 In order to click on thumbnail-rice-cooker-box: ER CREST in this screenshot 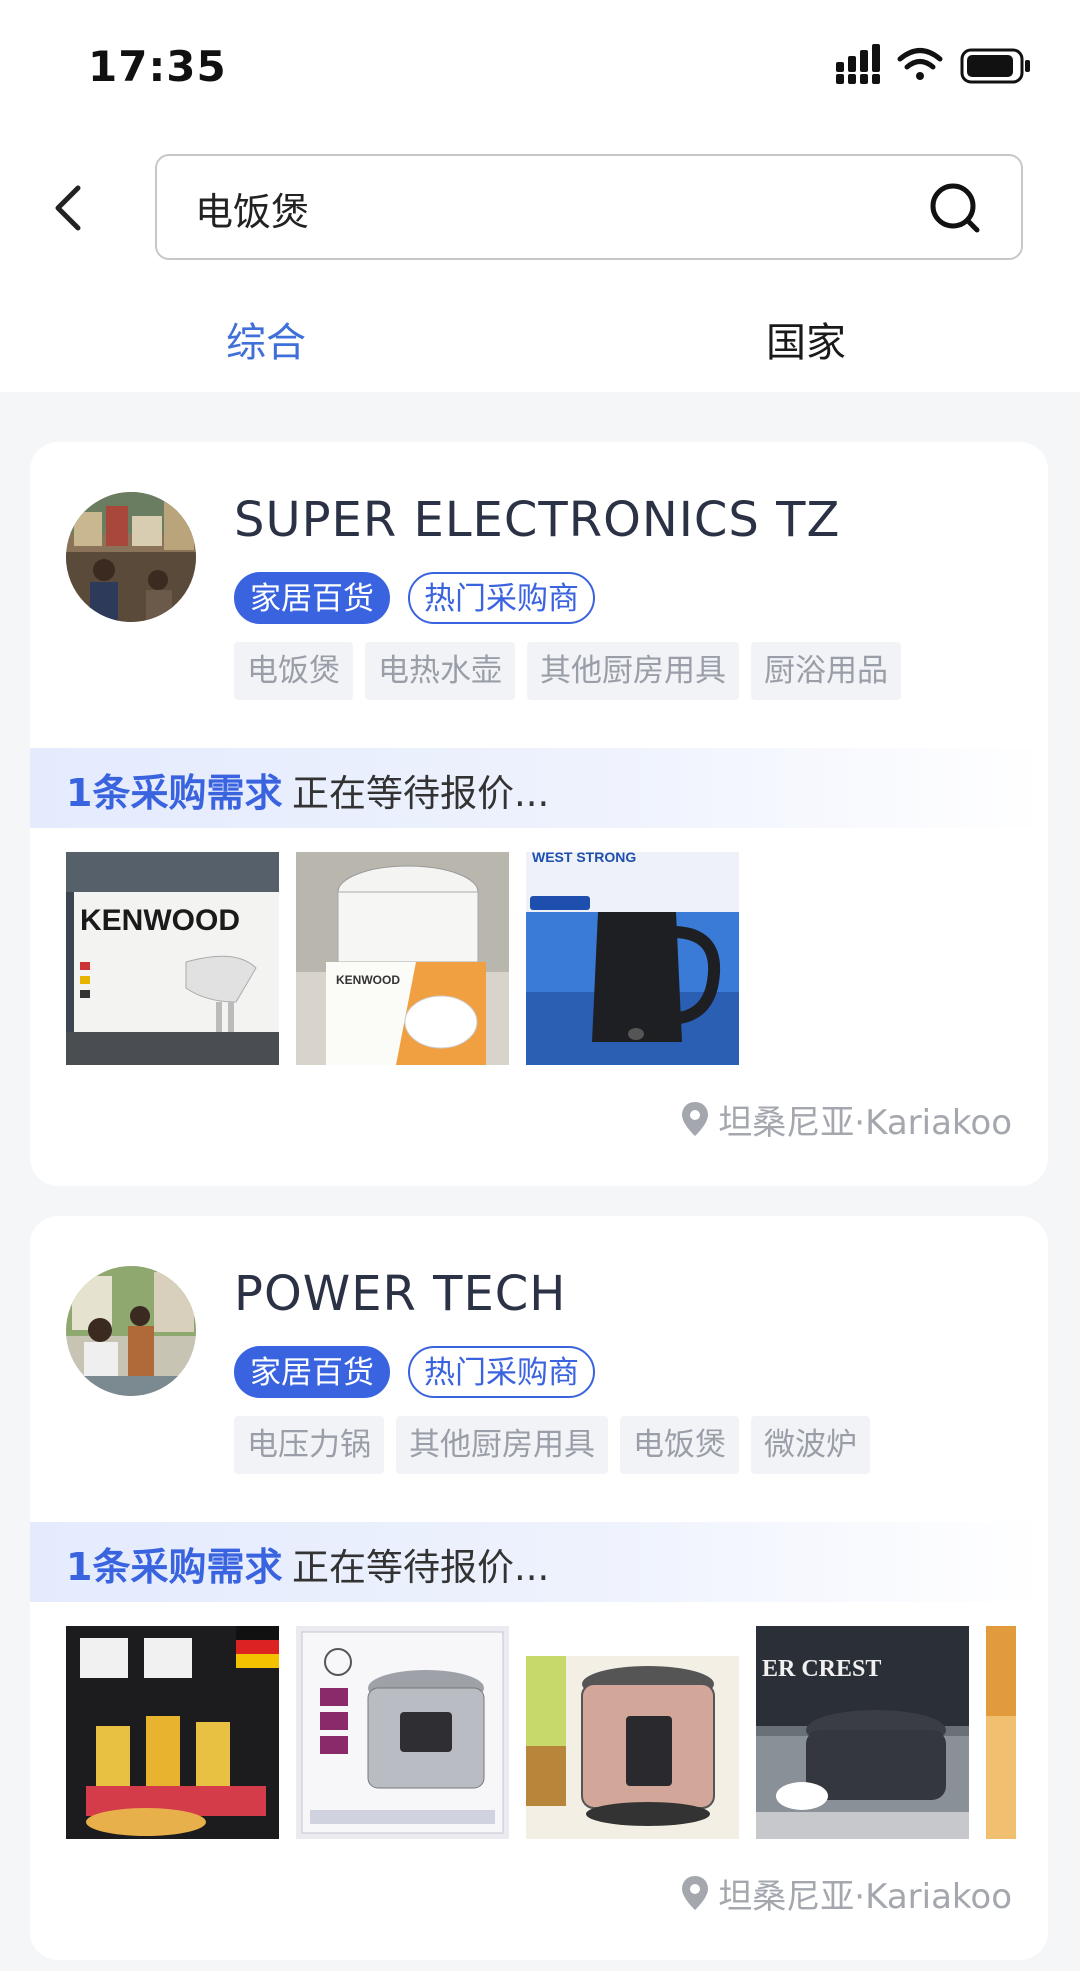, I will do `click(862, 1732)`.